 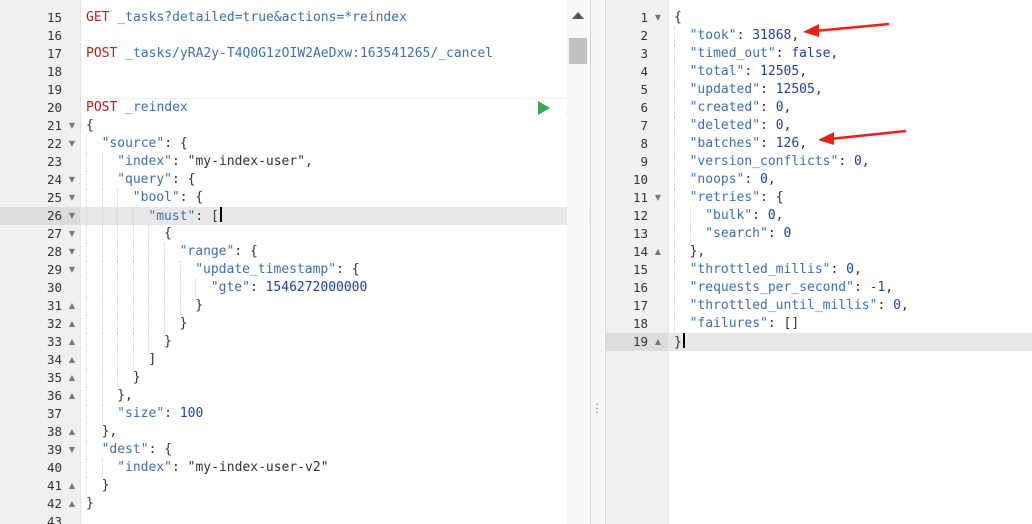 I want to click on code-text: "query": {, so click(x=156, y=180).